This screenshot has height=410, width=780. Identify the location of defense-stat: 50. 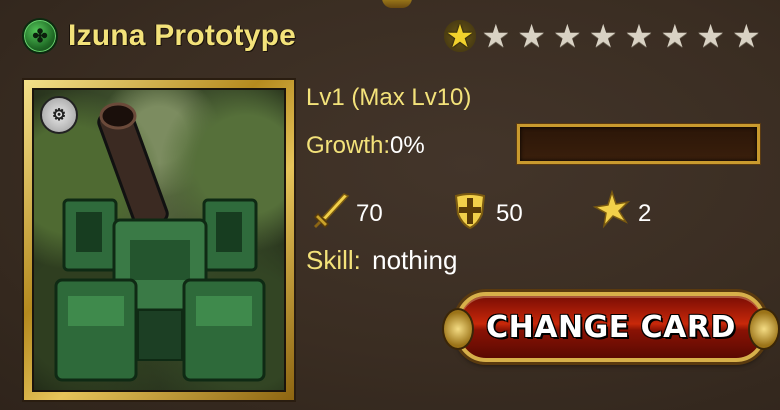
(486, 210).